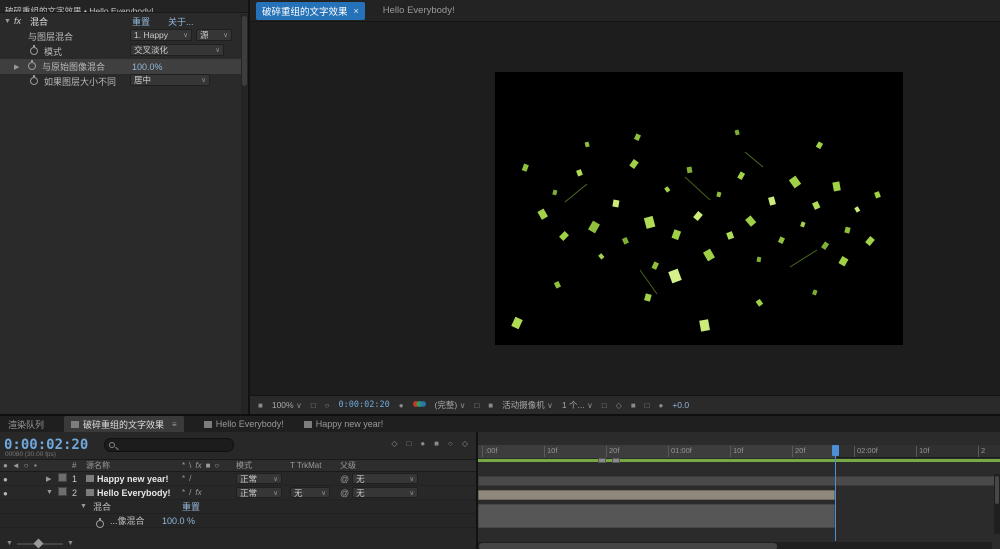 The height and width of the screenshot is (549, 1000). What do you see at coordinates (633, 405) in the screenshot?
I see `timeline-button-icon: ■` at bounding box center [633, 405].